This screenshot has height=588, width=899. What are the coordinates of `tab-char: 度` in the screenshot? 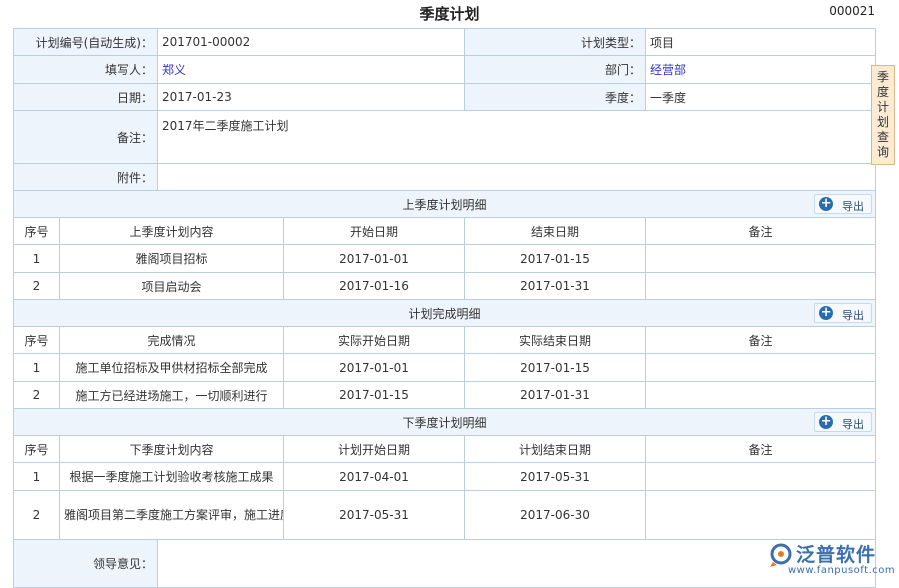 It's located at (882, 92).